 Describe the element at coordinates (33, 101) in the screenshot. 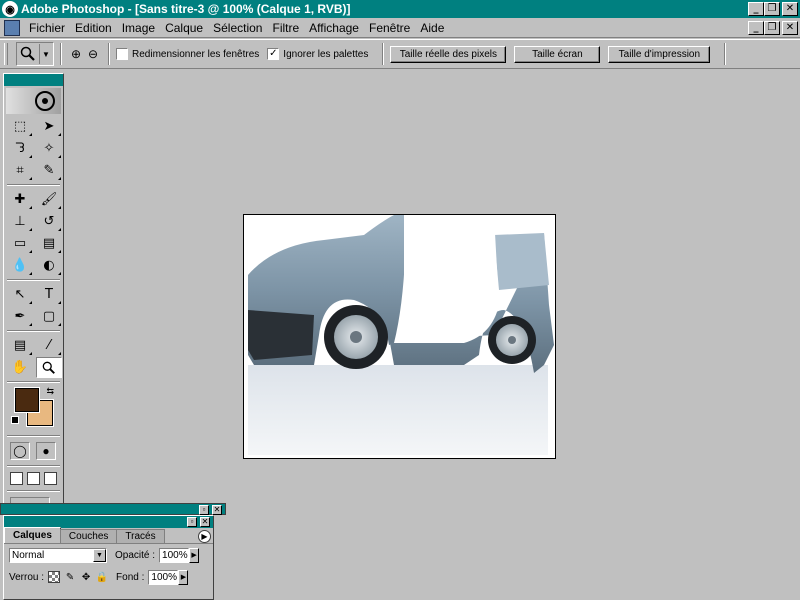

I see `adobe-logo-icon` at that location.